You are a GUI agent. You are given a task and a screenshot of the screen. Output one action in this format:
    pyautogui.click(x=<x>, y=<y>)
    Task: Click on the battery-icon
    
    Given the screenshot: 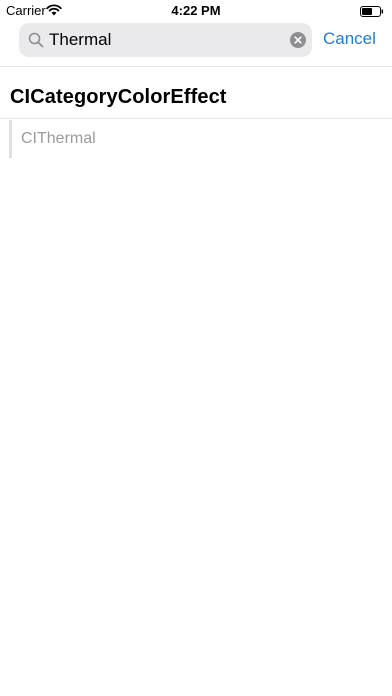 What is the action you would take?
    pyautogui.click(x=372, y=11)
    